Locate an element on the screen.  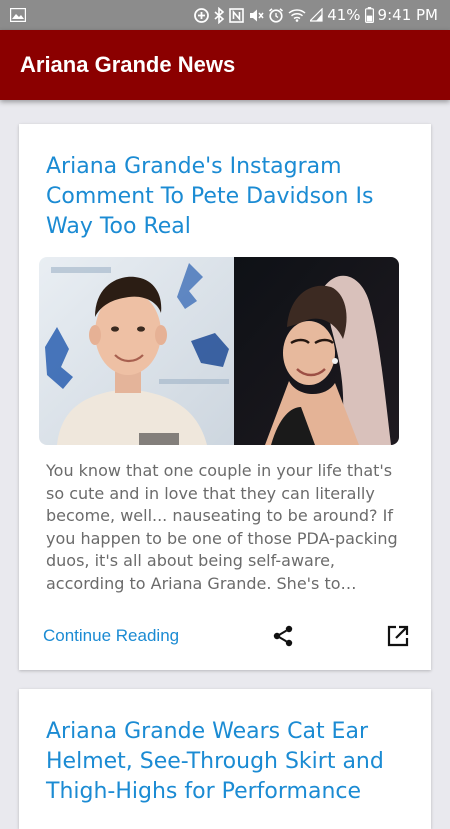
mute-icon is located at coordinates (256, 15).